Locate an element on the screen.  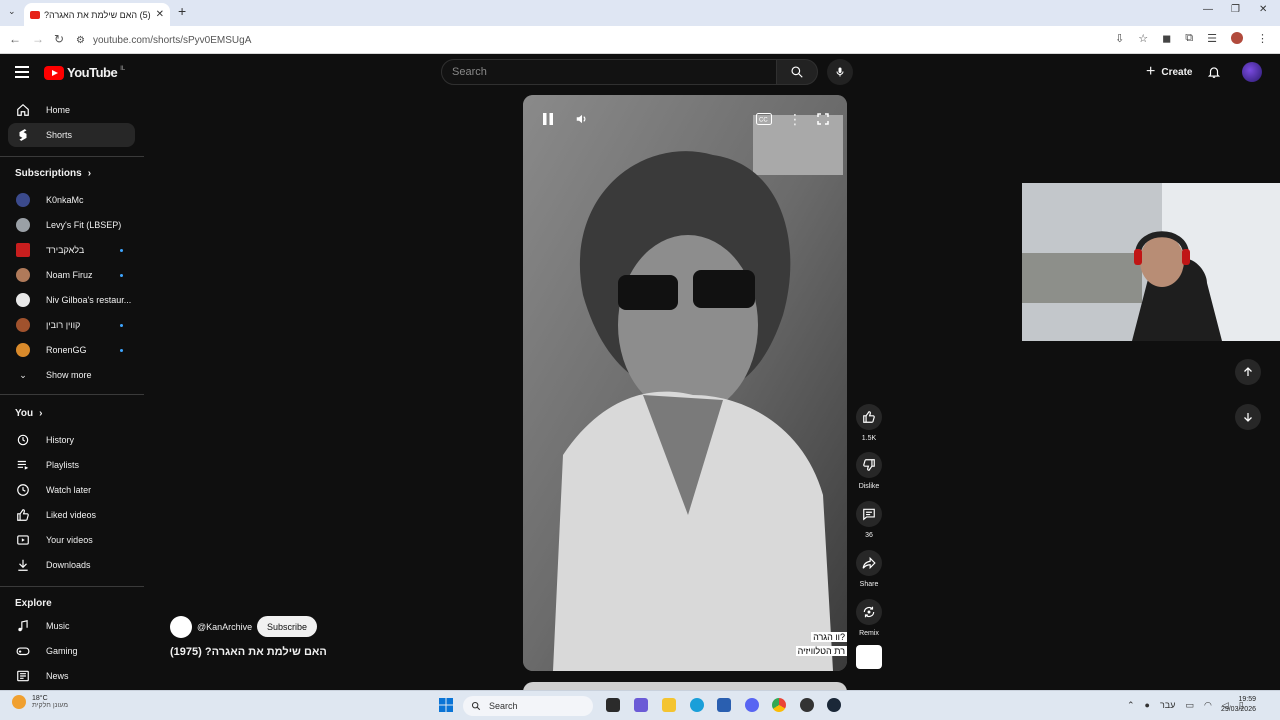
weather-temp: 18°C is located at coordinates (40, 698).